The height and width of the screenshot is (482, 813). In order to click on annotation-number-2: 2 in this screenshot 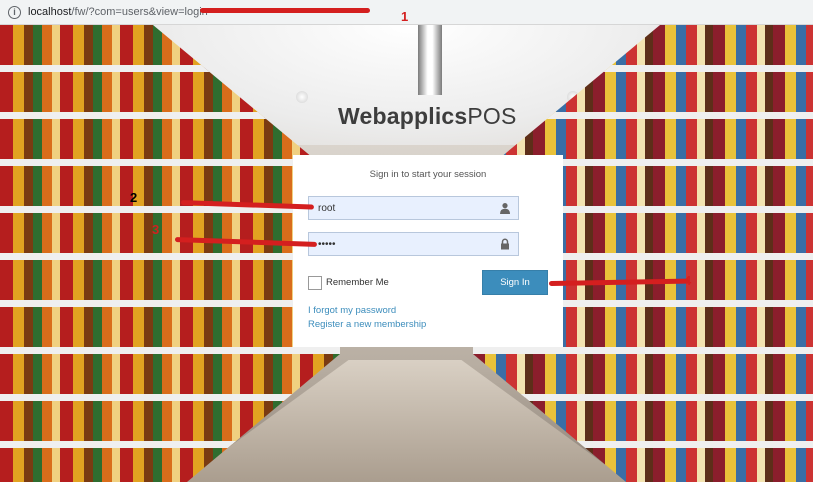, I will do `click(134, 197)`.